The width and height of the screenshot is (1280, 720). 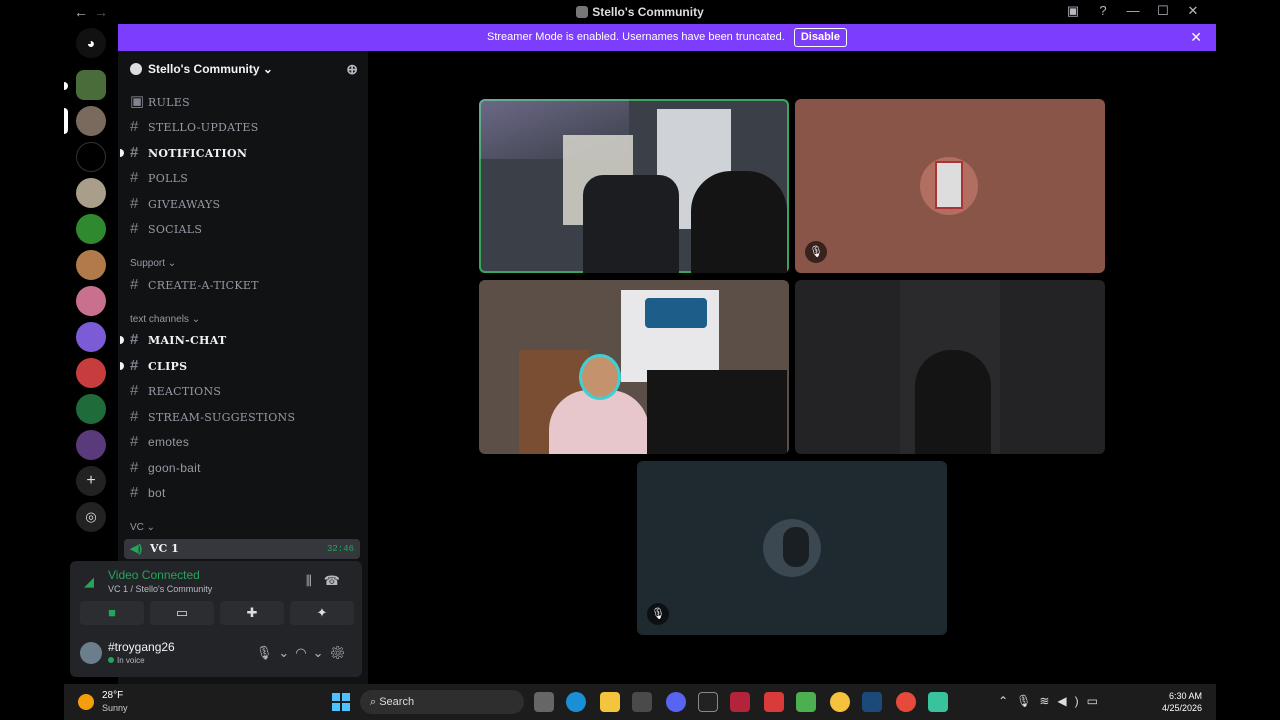 I want to click on disable-button: Disable, so click(x=820, y=37).